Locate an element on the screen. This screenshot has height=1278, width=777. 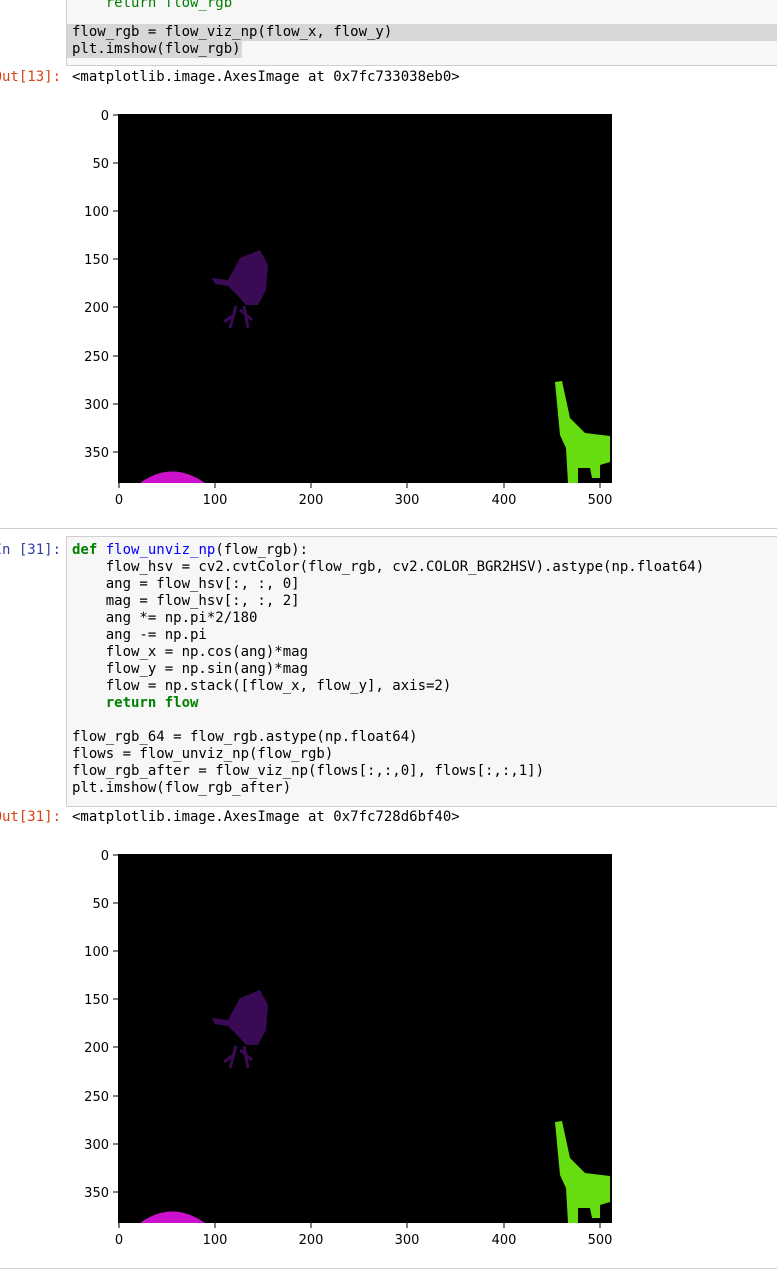
input-prompt: In [31]: is located at coordinates (30, 550).